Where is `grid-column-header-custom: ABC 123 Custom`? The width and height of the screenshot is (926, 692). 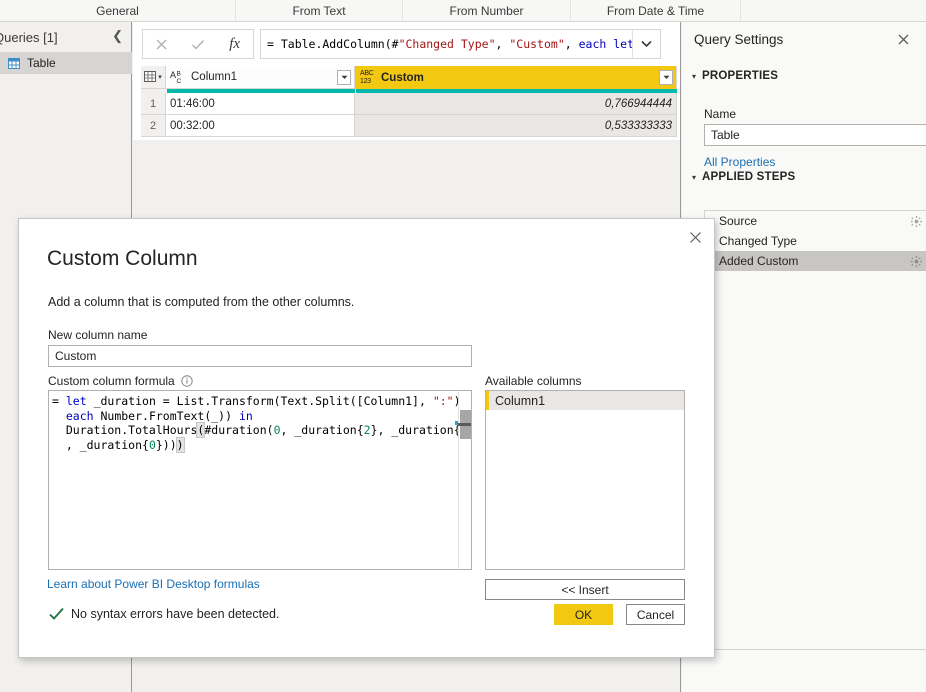
grid-column-header-custom: ABC 123 Custom is located at coordinates (516, 77).